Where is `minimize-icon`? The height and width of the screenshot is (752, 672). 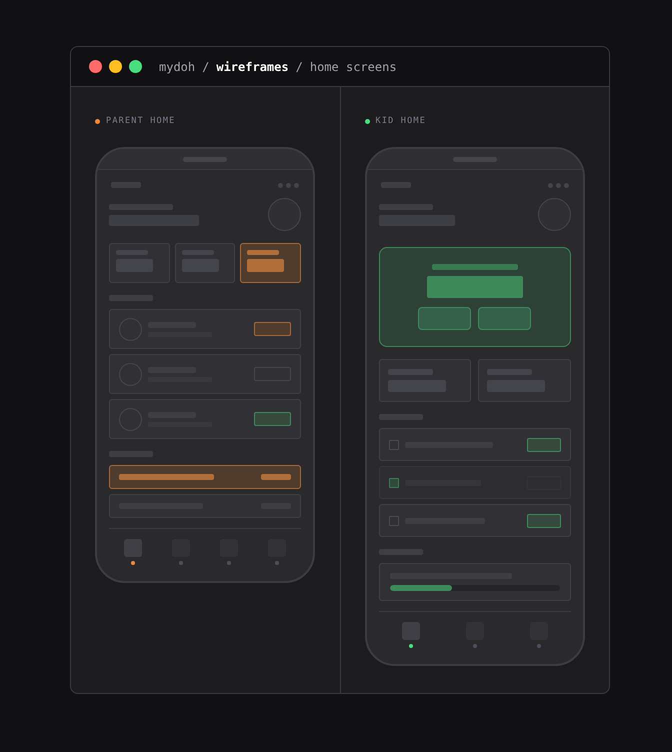 minimize-icon is located at coordinates (115, 66).